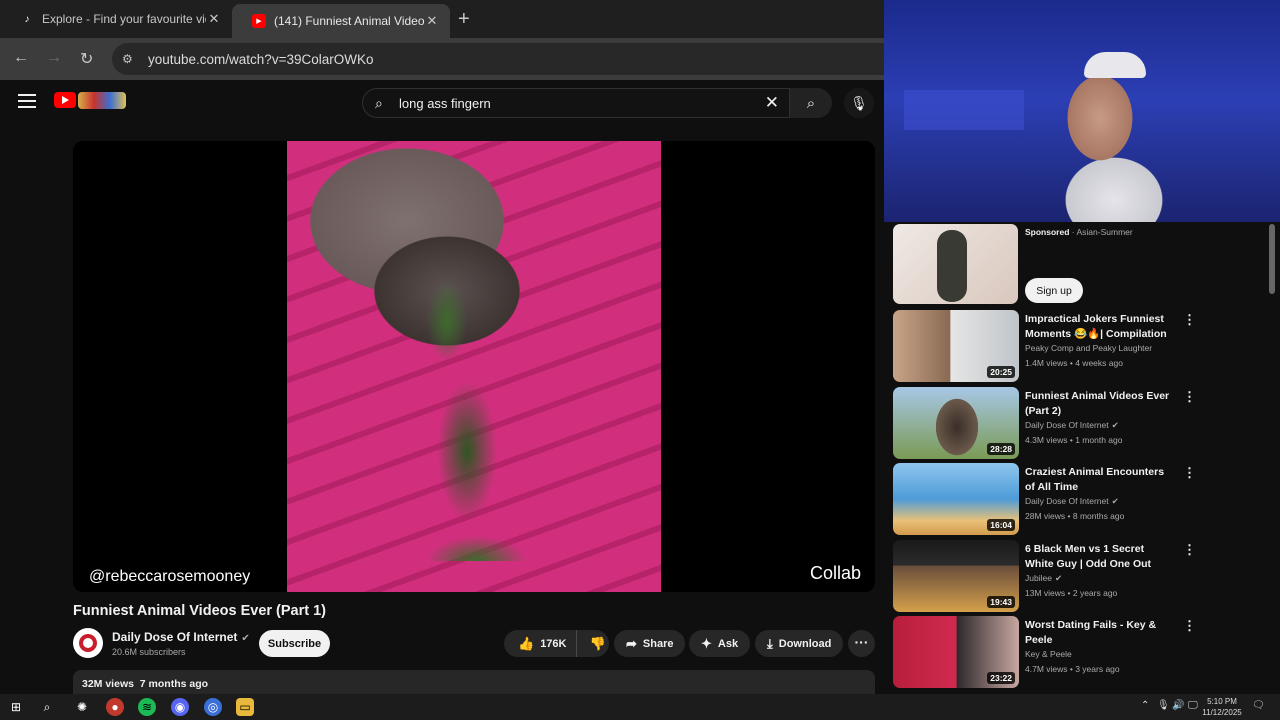  Describe the element at coordinates (805, 643) in the screenshot. I see `download-label: Download` at that location.